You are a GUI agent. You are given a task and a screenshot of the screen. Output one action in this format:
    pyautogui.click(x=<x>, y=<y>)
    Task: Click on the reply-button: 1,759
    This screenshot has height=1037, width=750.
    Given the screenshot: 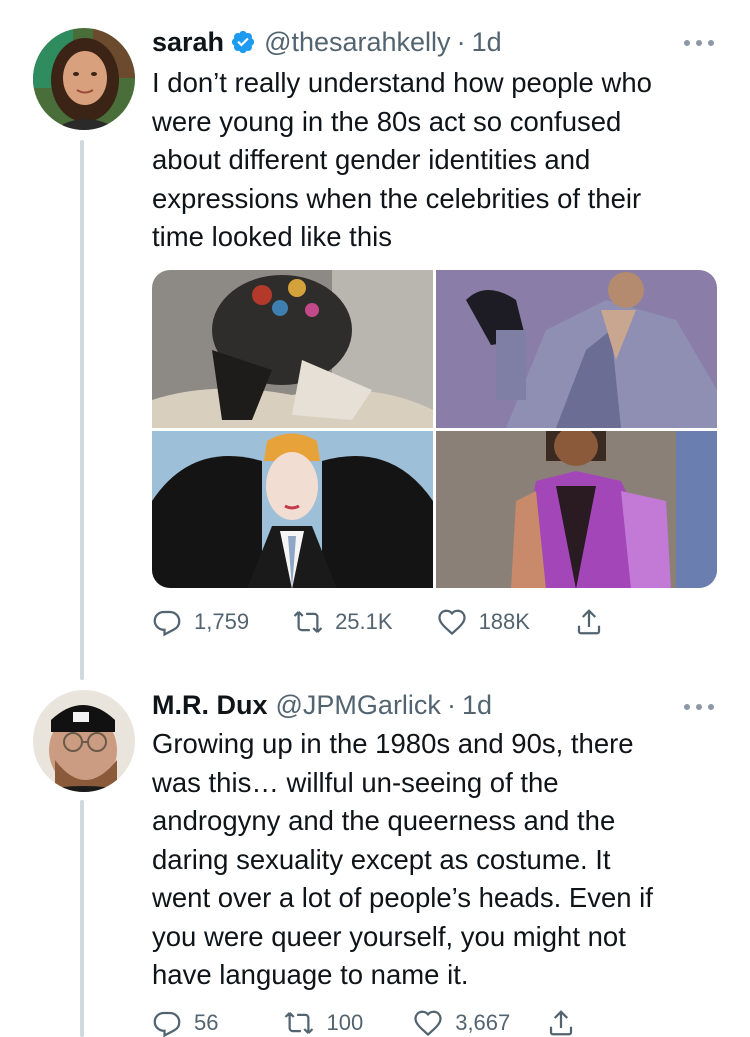 What is the action you would take?
    pyautogui.click(x=200, y=622)
    